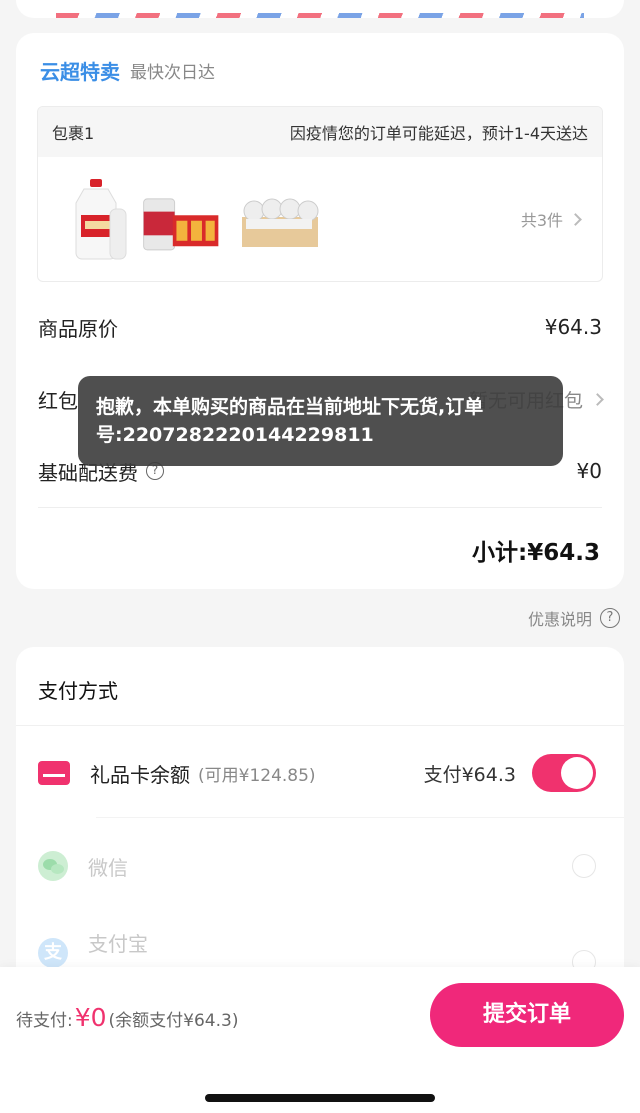  Describe the element at coordinates (280, 222) in the screenshot. I see `yogurt-tray-thumbnail` at that location.